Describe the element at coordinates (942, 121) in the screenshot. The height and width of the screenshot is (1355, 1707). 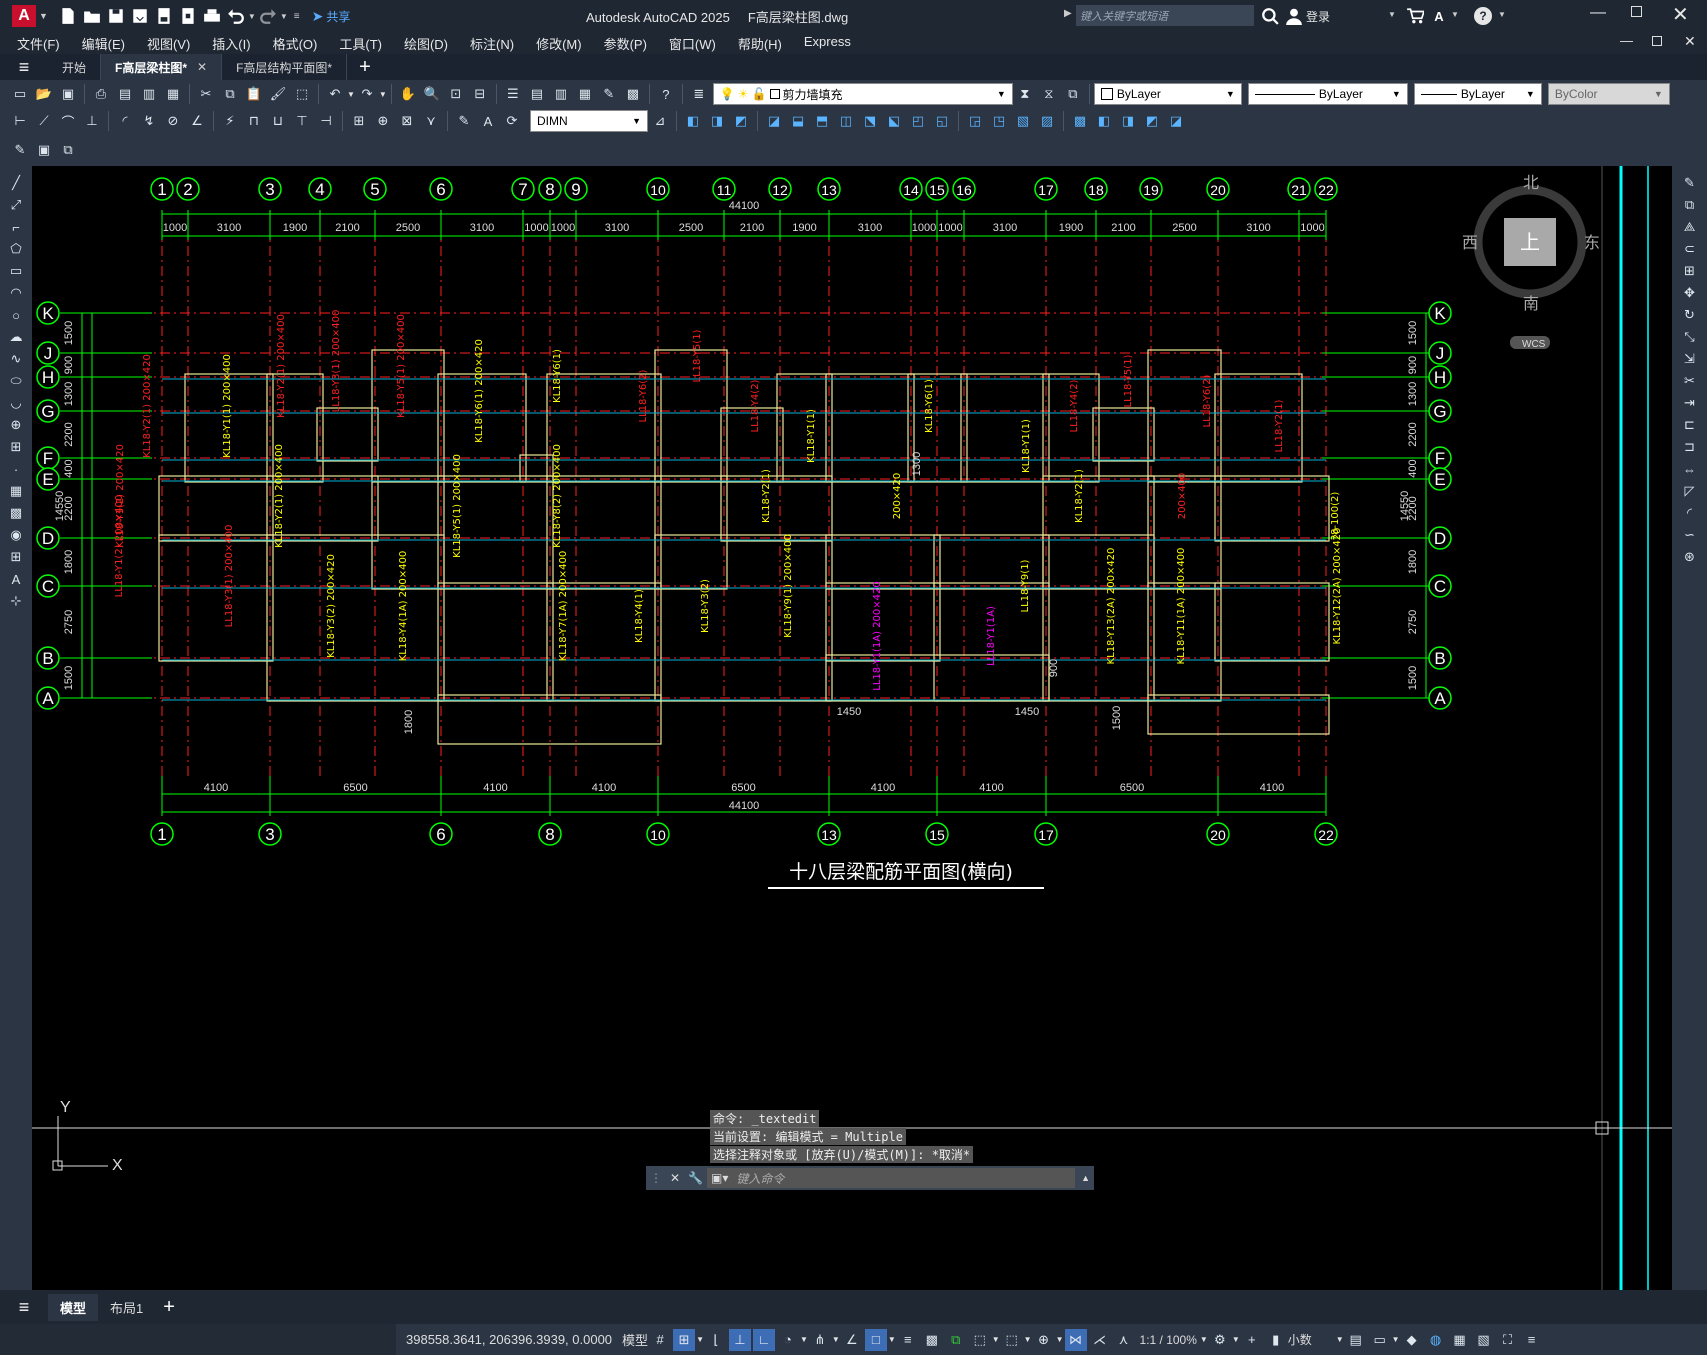
I see `cube-11-icon: ◱` at that location.